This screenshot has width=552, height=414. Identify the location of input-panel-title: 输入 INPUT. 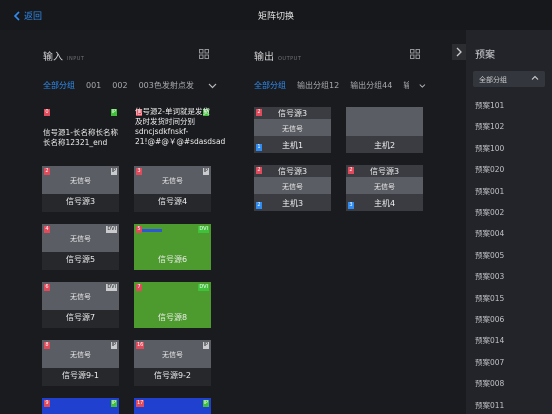
(63, 55).